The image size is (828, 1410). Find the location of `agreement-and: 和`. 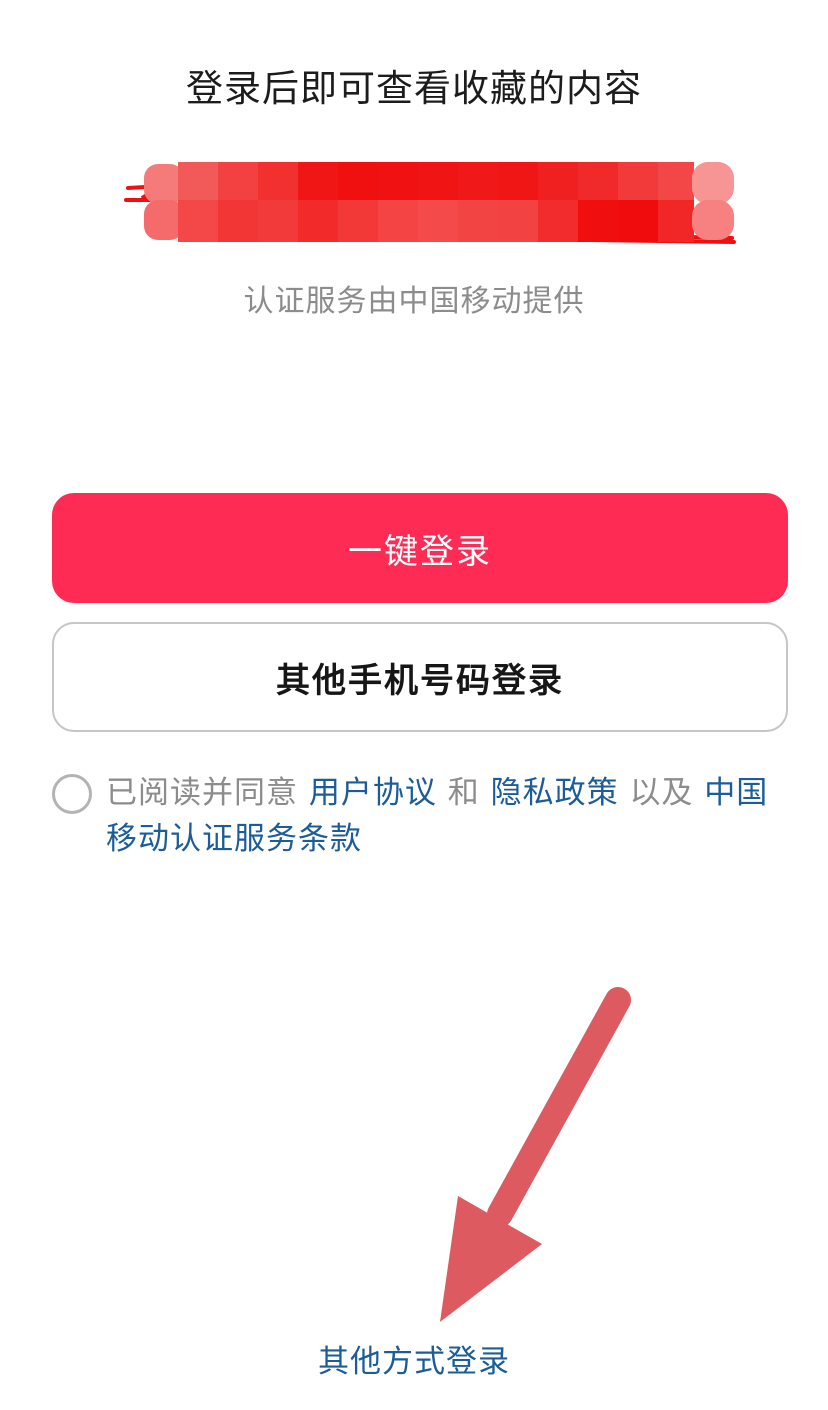

agreement-and: 和 is located at coordinates (463, 793).